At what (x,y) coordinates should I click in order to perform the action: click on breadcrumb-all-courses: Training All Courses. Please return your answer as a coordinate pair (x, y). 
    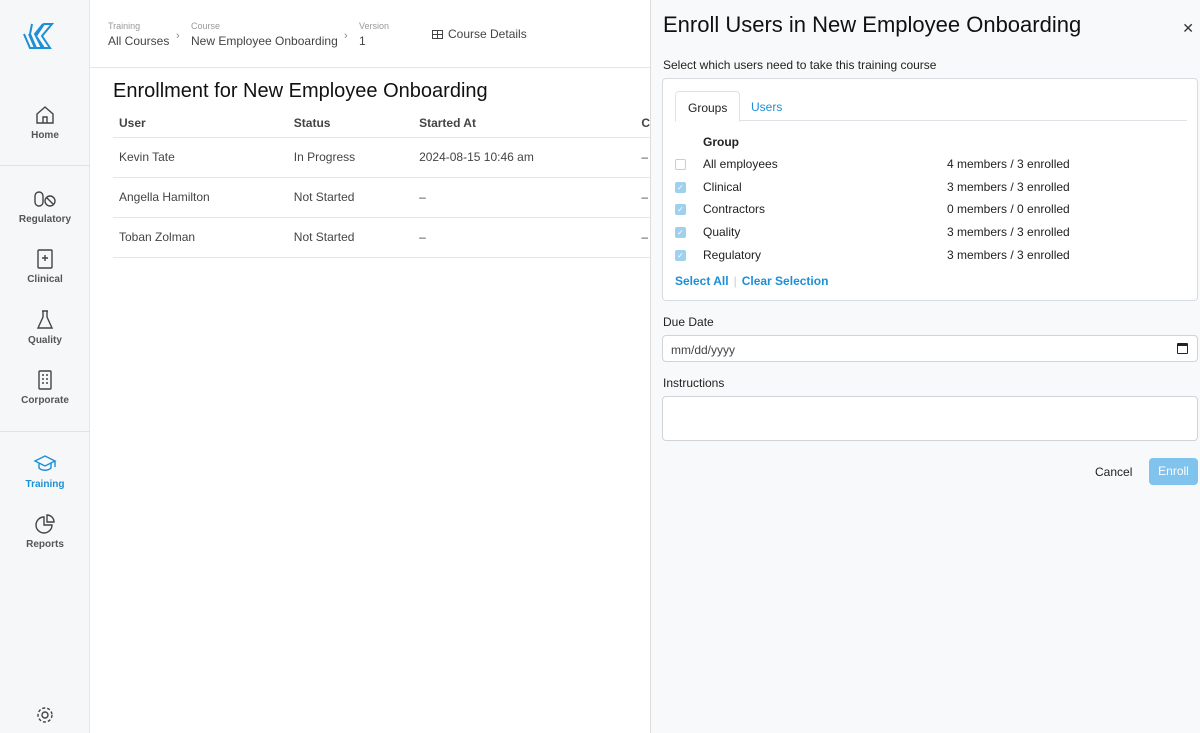
    Looking at the image, I should click on (138, 34).